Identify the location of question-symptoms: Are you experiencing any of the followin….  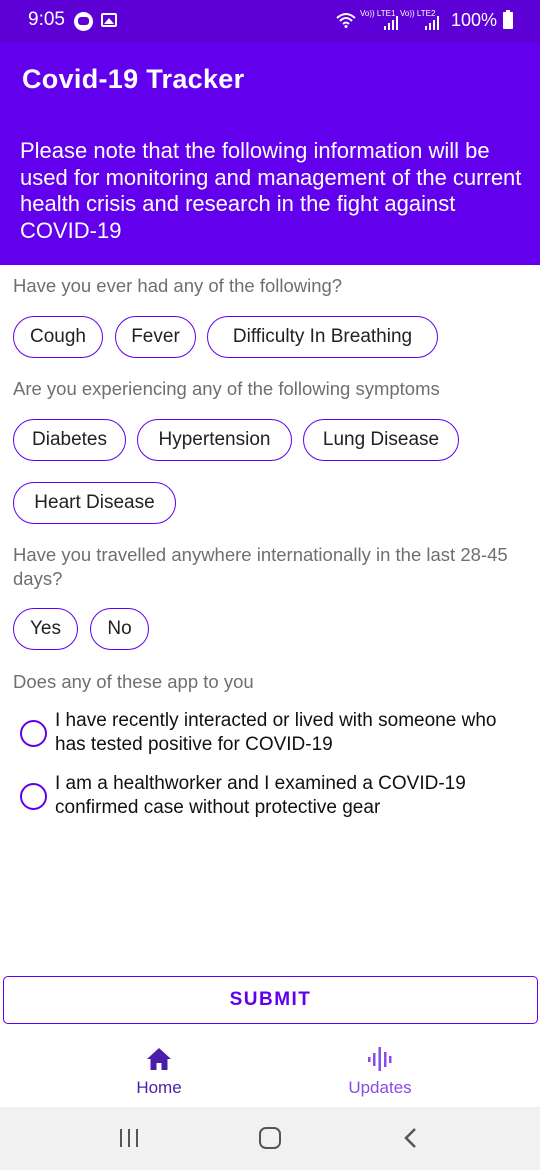
(226, 388).